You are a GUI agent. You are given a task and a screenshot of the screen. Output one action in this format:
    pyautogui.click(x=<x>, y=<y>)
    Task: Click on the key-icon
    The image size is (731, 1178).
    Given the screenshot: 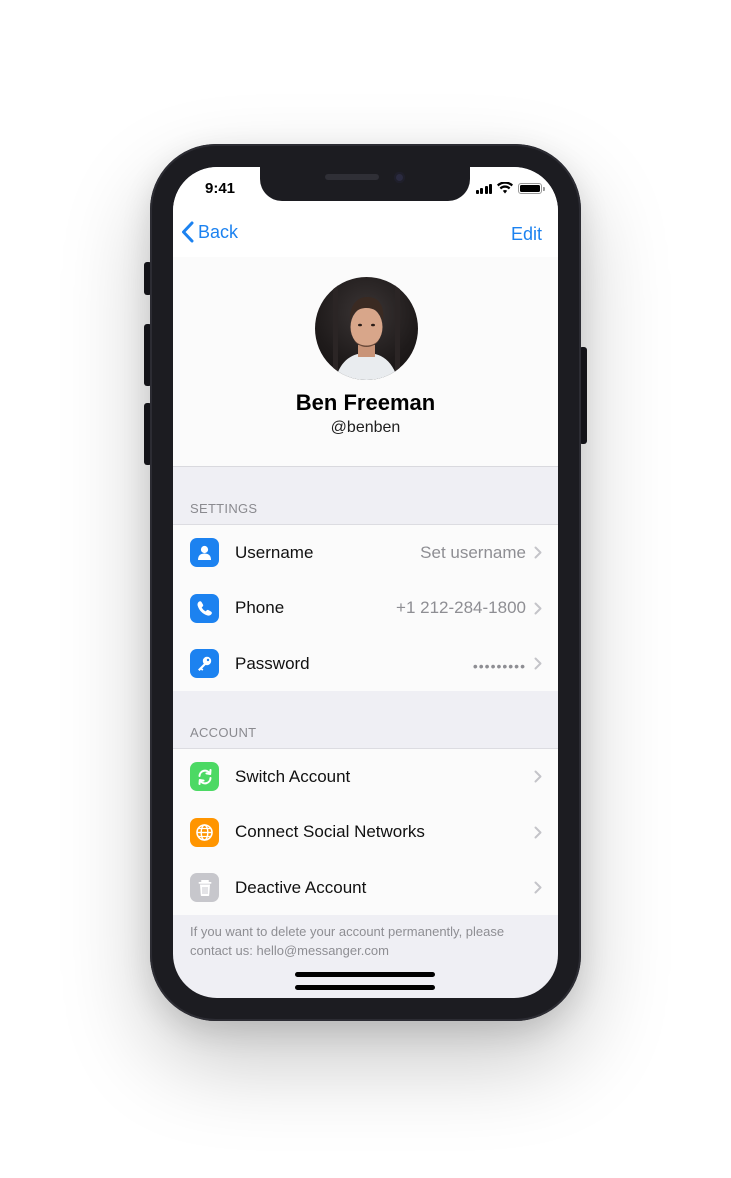 What is the action you would take?
    pyautogui.click(x=204, y=663)
    